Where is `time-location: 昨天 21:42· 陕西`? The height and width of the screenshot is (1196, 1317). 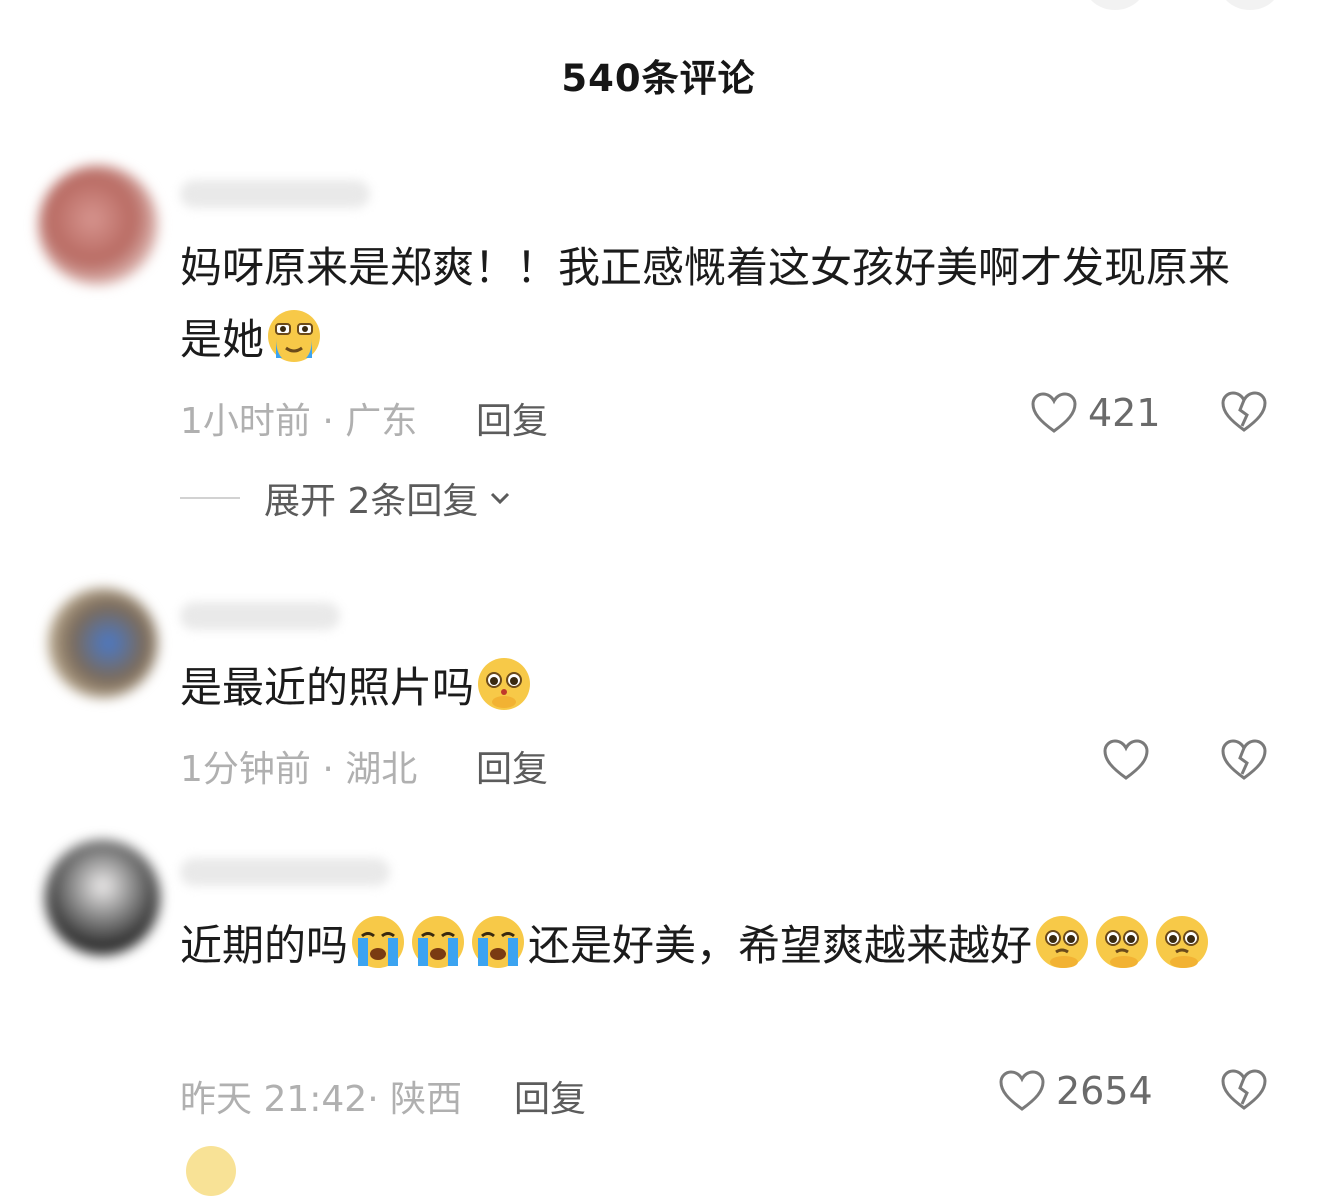 time-location: 昨天 21:42· 陕西 is located at coordinates (321, 1099).